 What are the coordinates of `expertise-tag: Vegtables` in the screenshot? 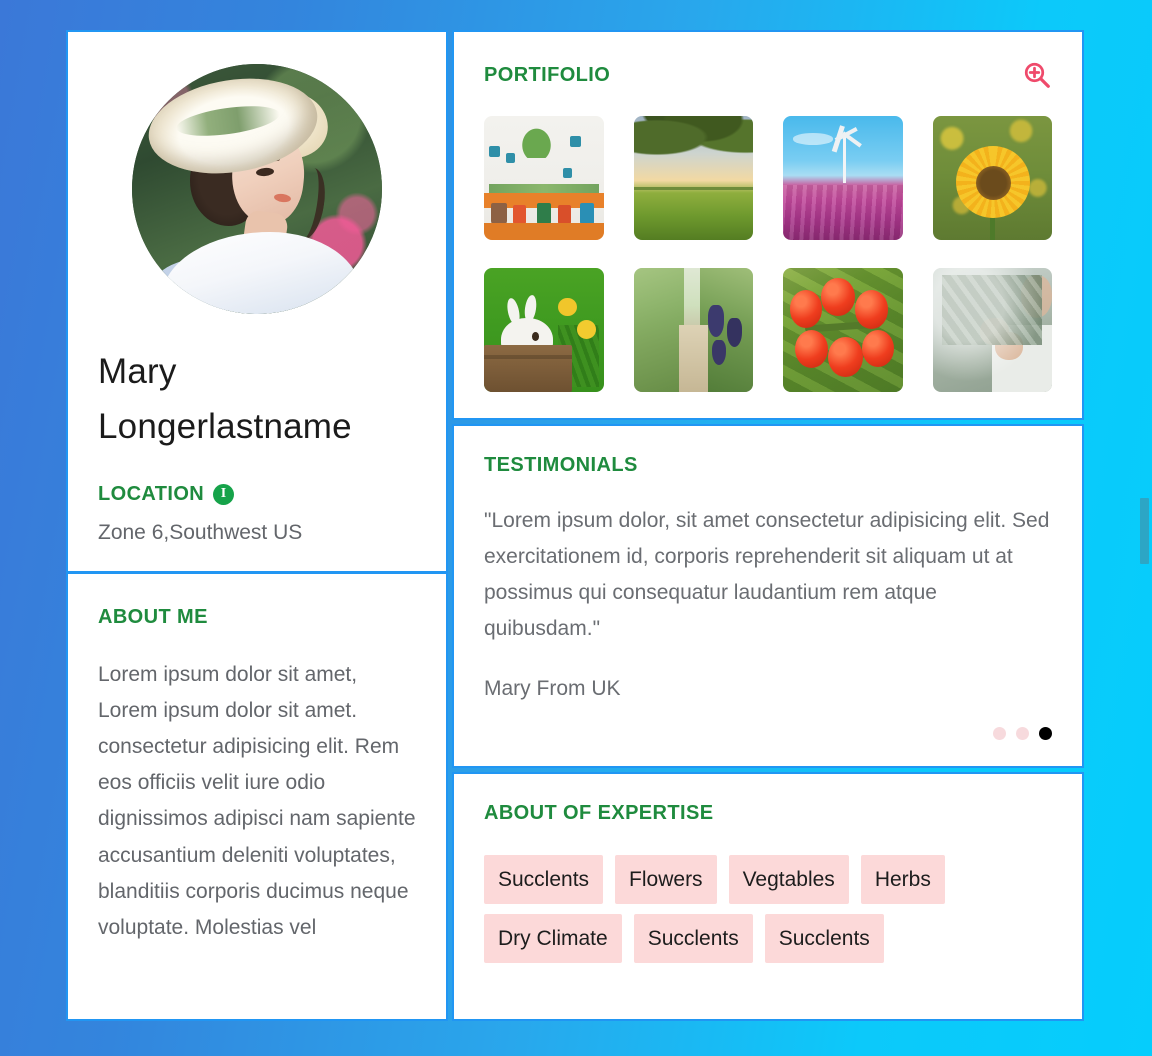 It's located at (788, 879).